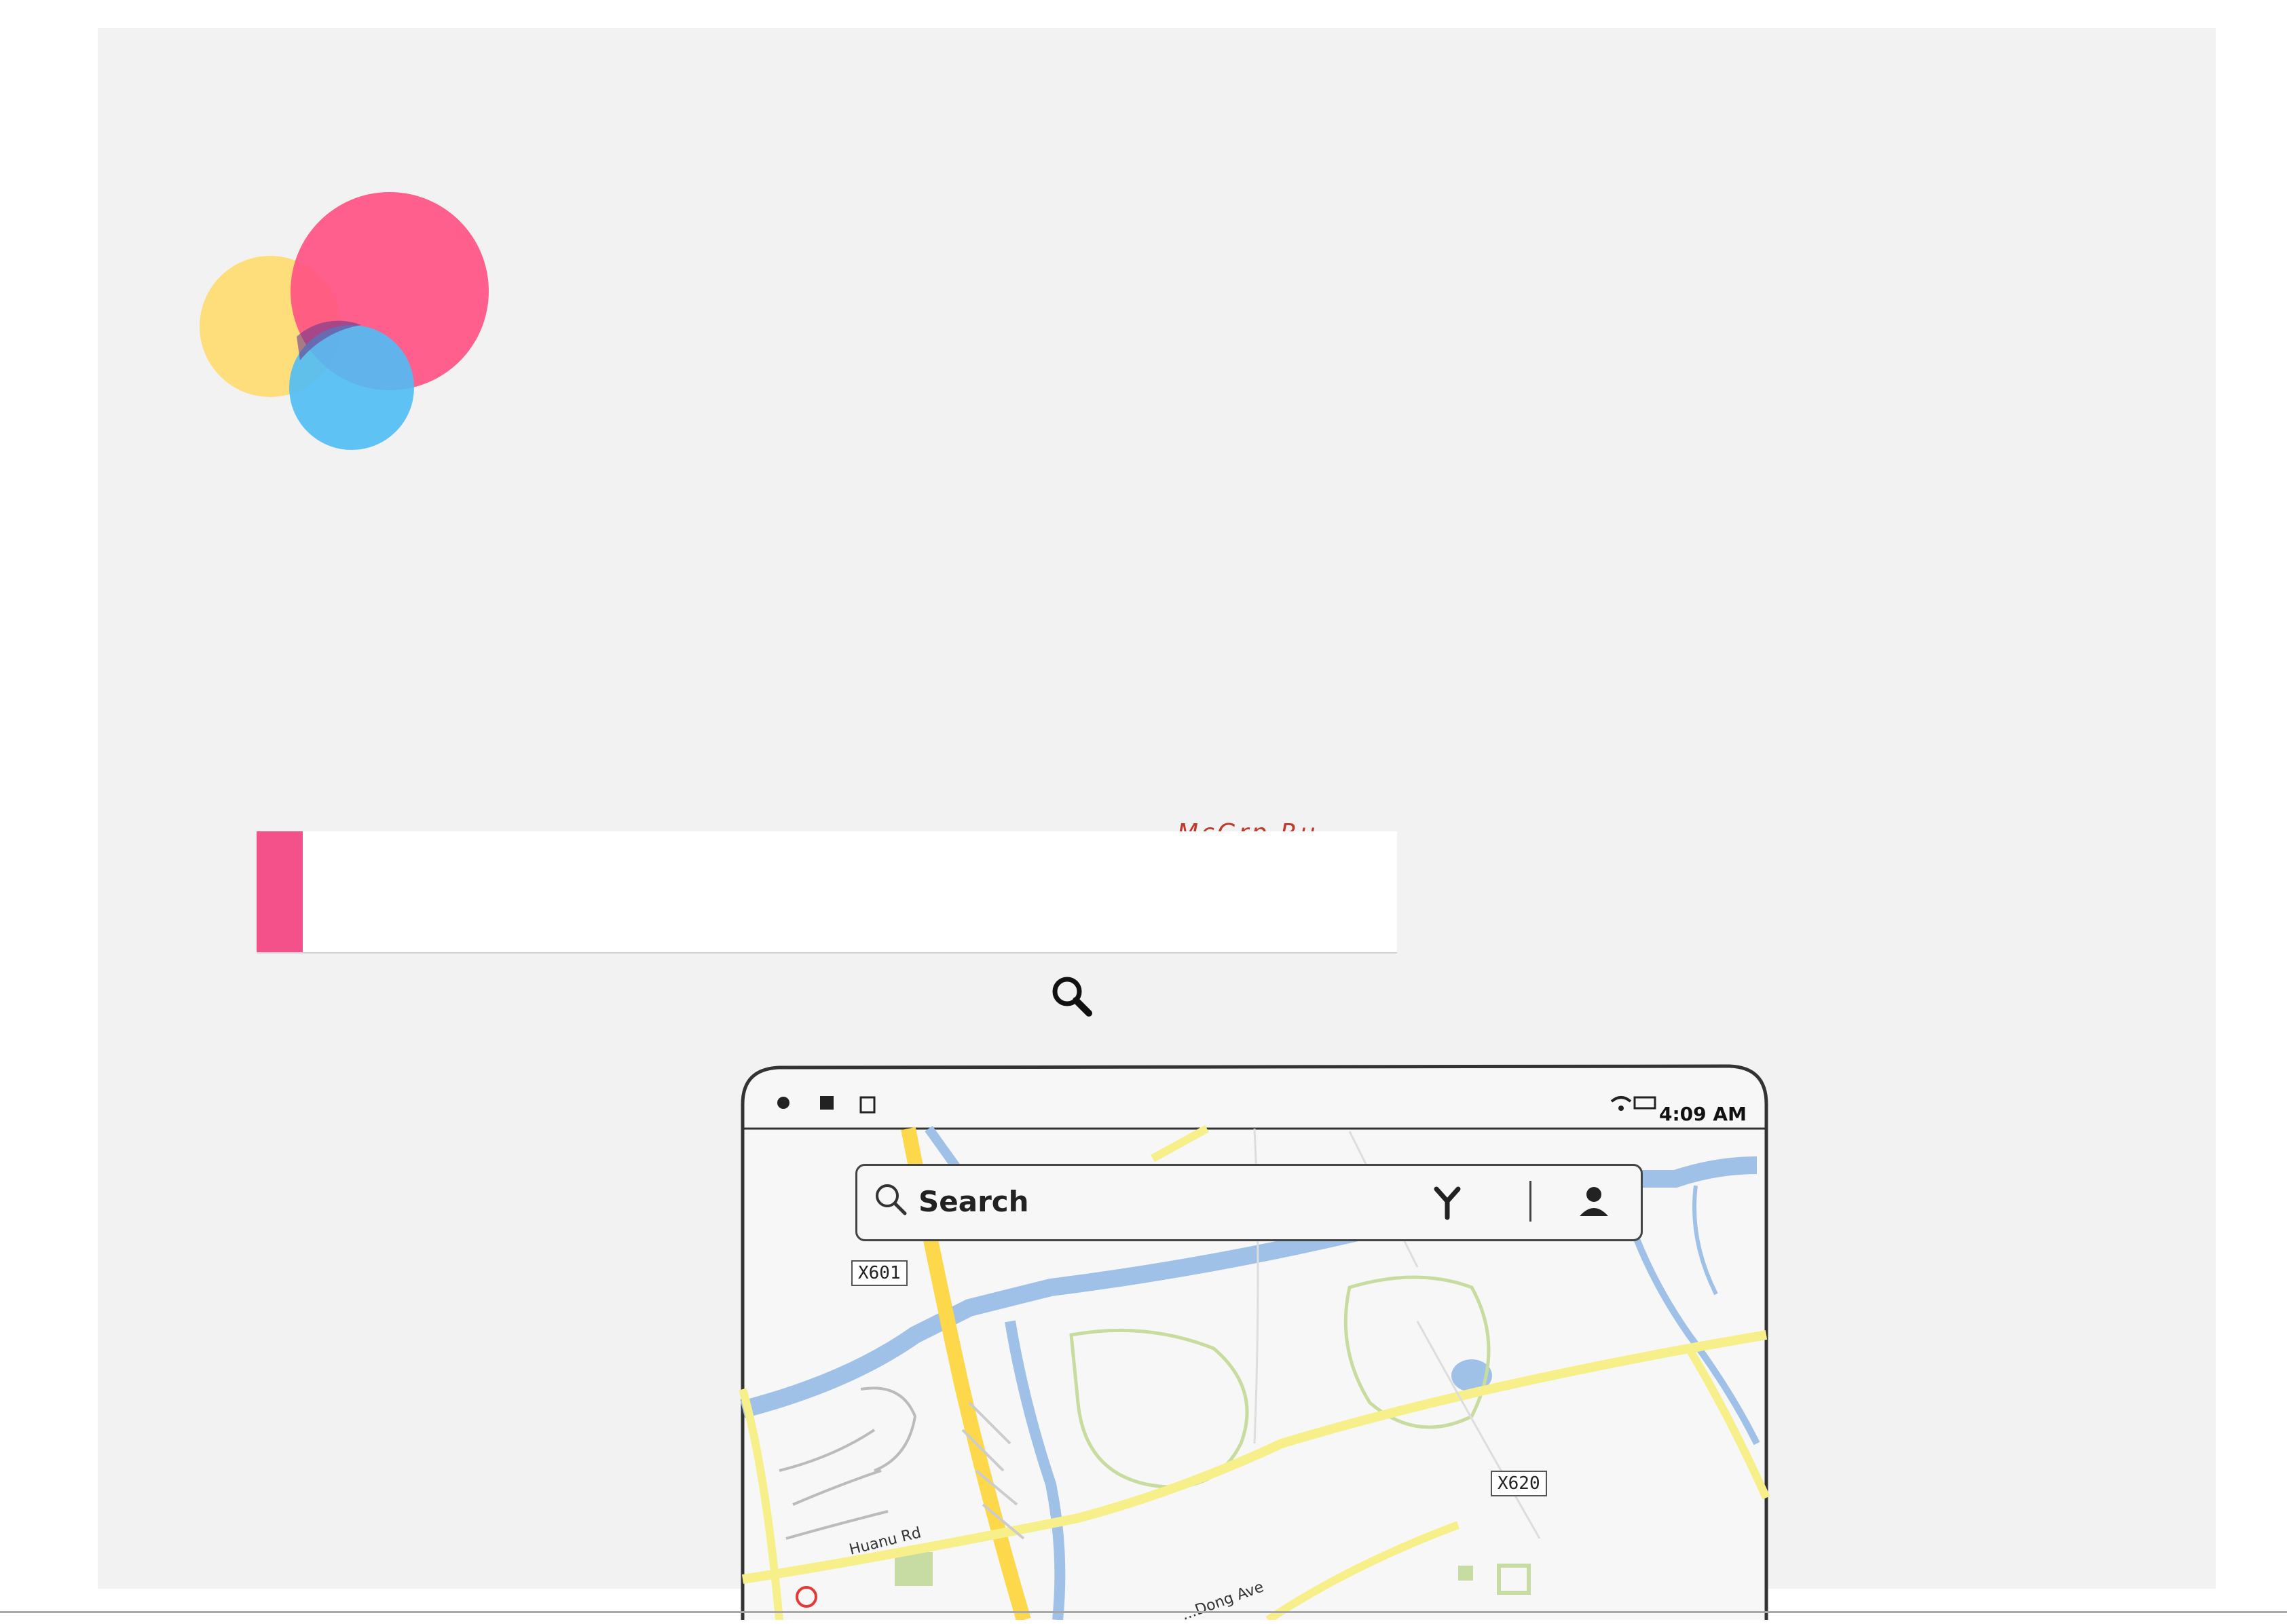 The image size is (2287, 1624). What do you see at coordinates (1519, 1483) in the screenshot?
I see `route-label-x620: X620` at bounding box center [1519, 1483].